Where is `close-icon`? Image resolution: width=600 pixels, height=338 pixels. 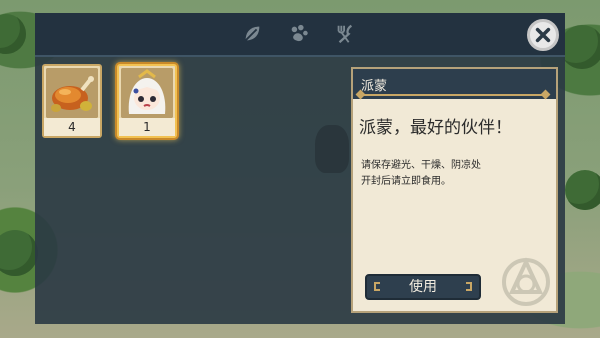 close-icon is located at coordinates (543, 35).